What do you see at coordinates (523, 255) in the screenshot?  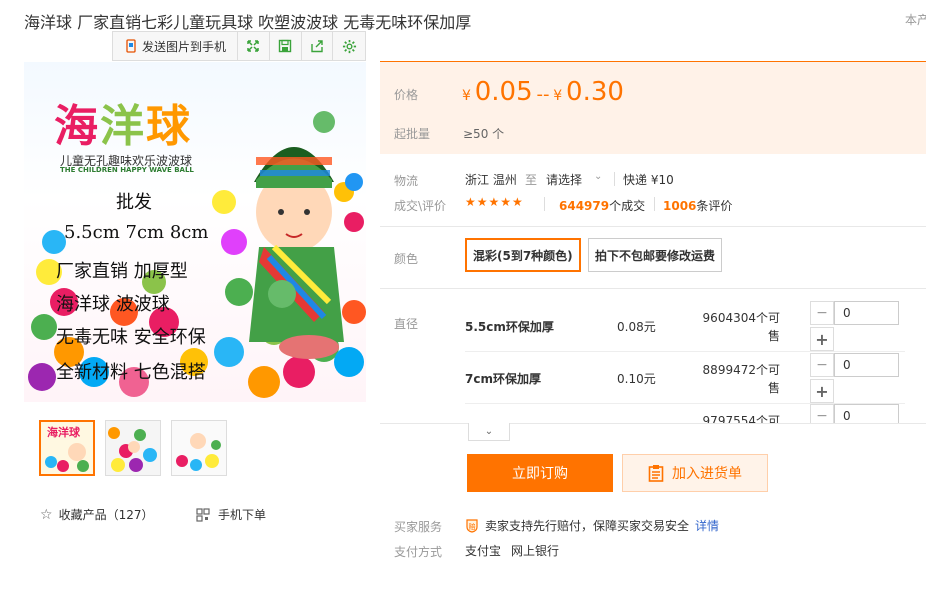 I see `color-option-mixed: 混彩(5到7种颜色)` at bounding box center [523, 255].